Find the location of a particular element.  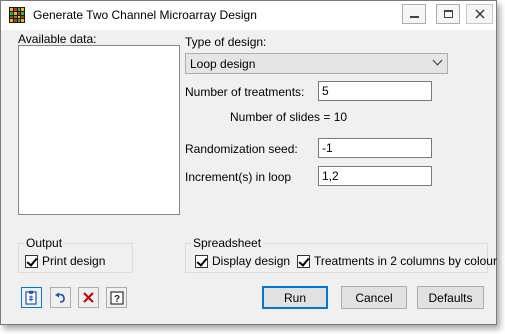

title-bar: Generate Two Channel Microarray Design is located at coordinates (248, 15).